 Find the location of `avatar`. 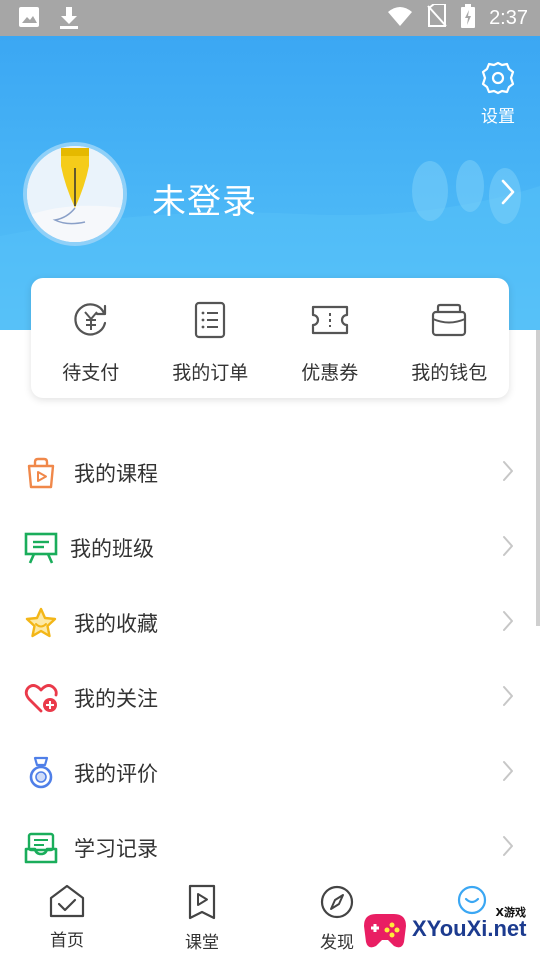

avatar is located at coordinates (75, 194).